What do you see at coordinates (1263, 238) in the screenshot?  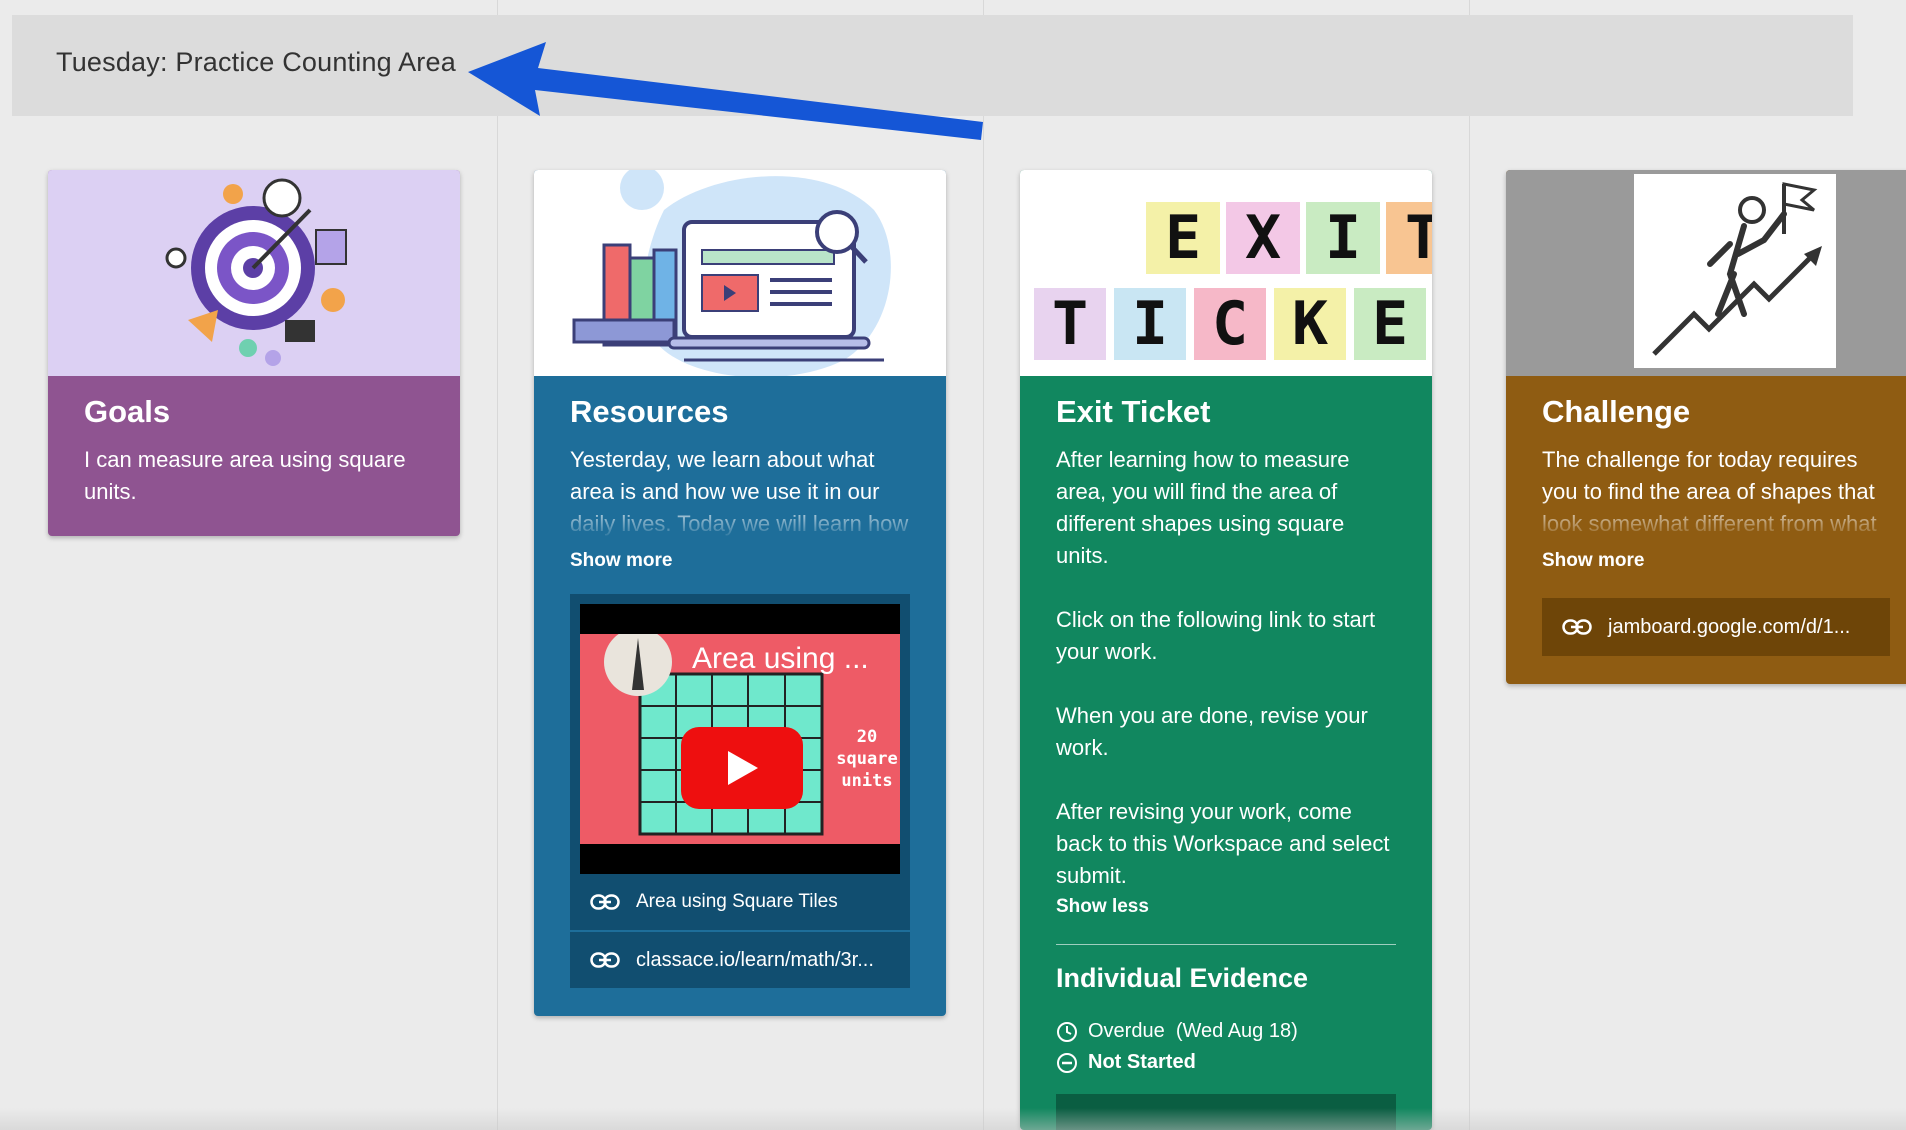 I see `letter-tile: X` at bounding box center [1263, 238].